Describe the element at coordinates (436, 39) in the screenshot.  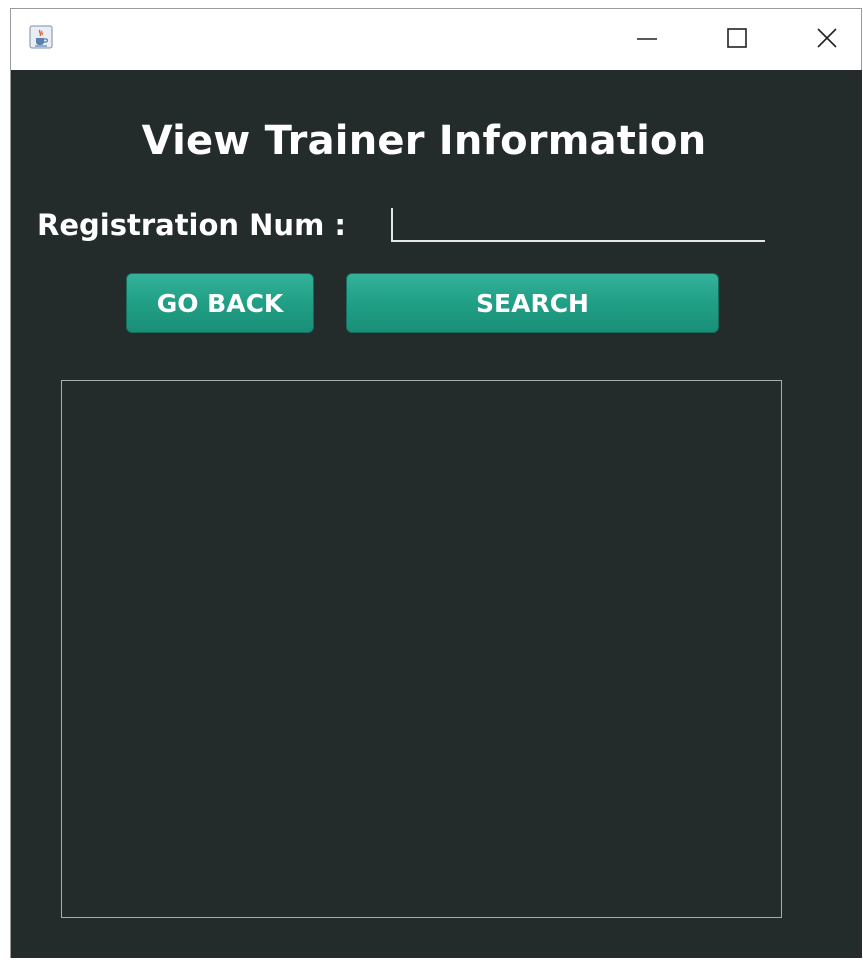
I see `title-bar` at that location.